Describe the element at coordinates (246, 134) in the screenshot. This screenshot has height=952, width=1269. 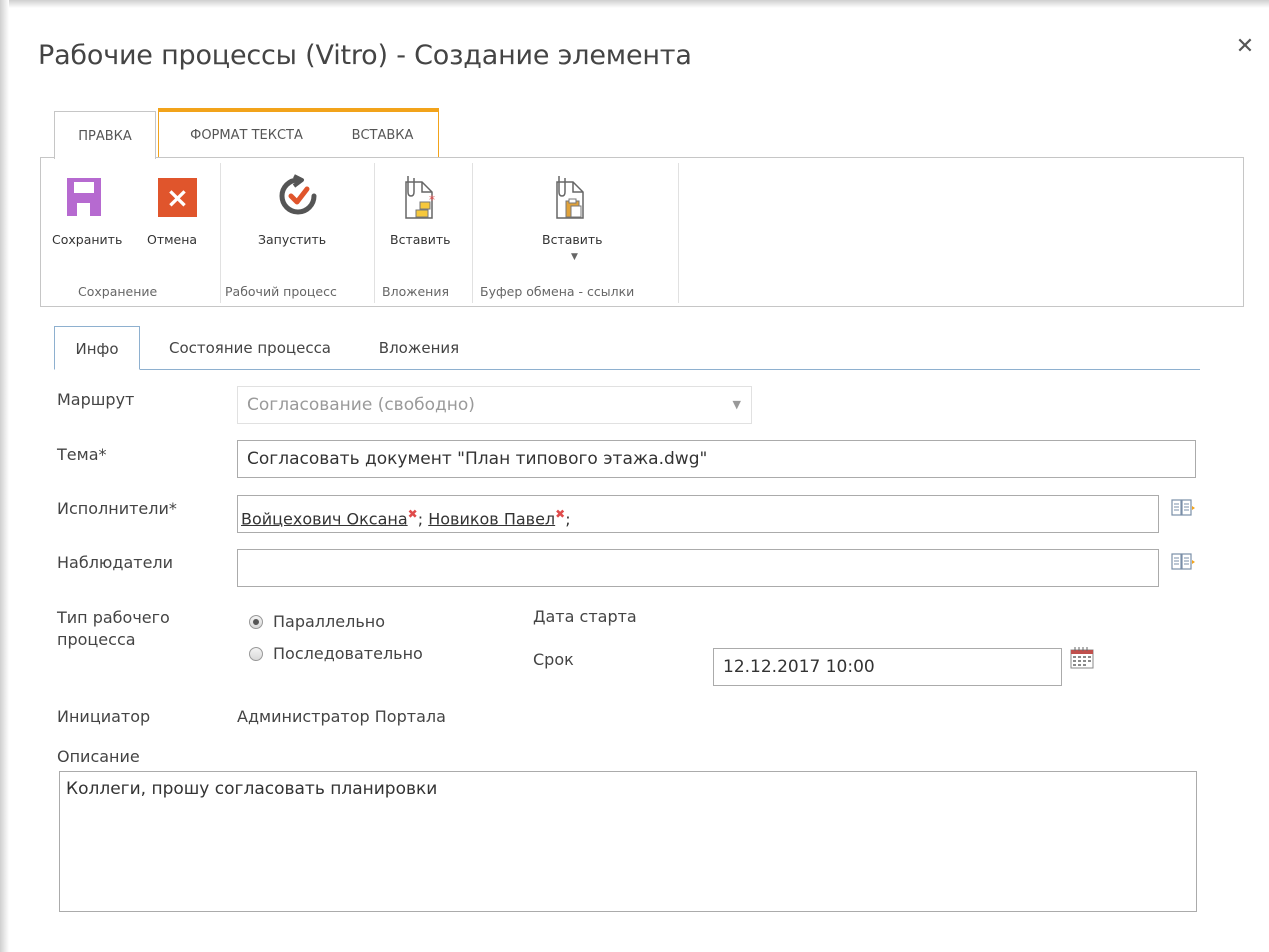
I see `tab-format-text: ФОРМАТ ТЕКСТА` at that location.